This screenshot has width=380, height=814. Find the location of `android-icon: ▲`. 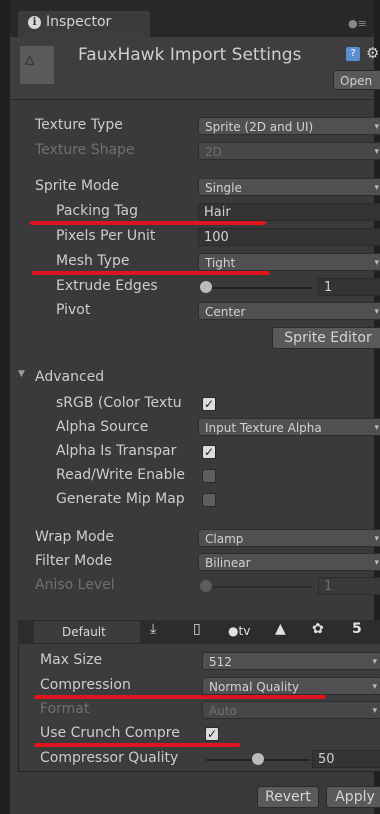

android-icon: ▲ is located at coordinates (280, 629).